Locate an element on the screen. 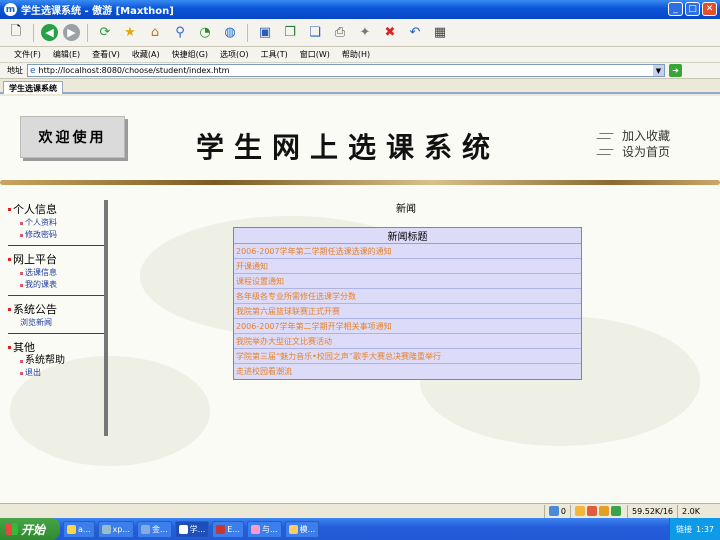  address-dropdown-icon: ▼ is located at coordinates (658, 70).